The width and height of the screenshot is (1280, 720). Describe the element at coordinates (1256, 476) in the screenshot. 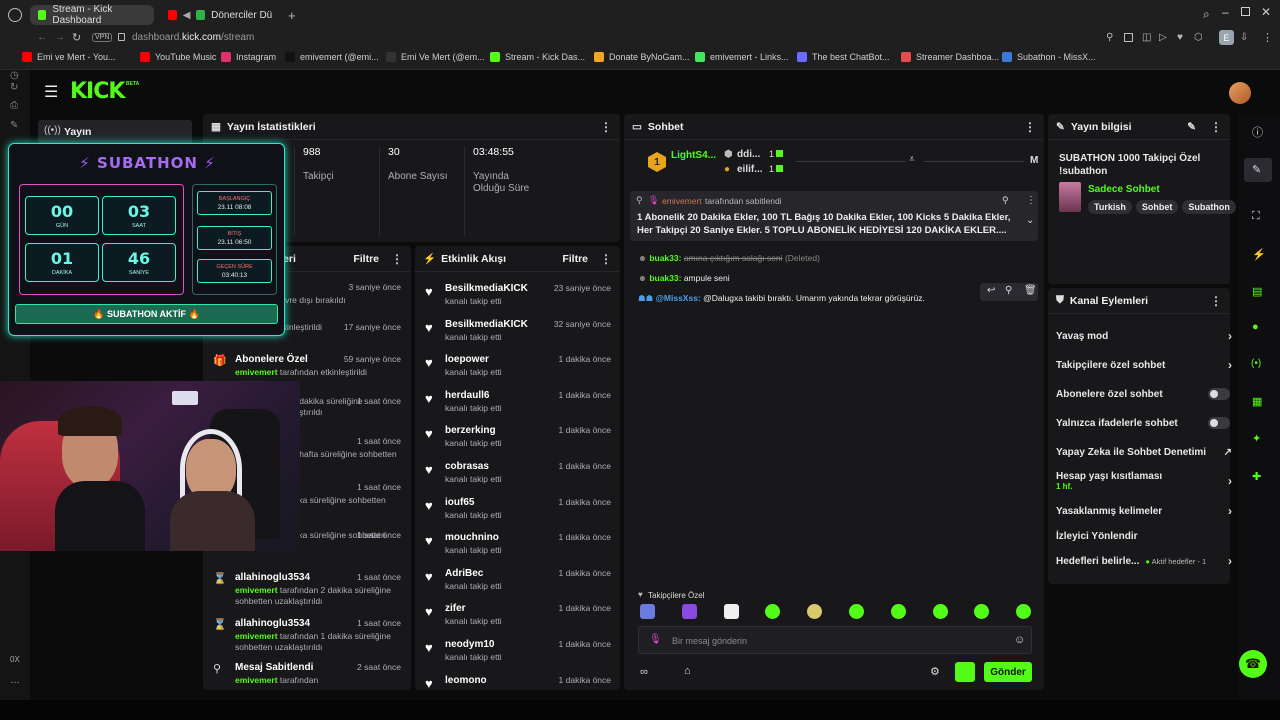

I see `puzzle-icon: ✚` at that location.